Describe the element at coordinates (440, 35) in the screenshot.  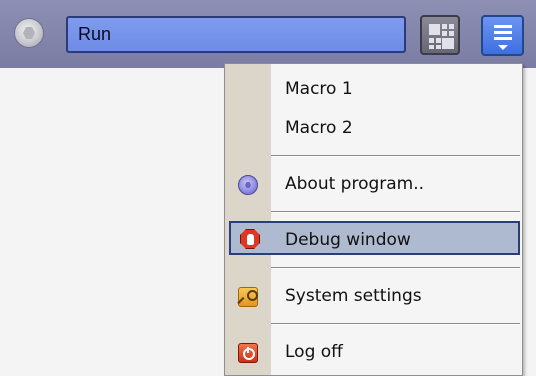
I see `grid-view-button` at that location.